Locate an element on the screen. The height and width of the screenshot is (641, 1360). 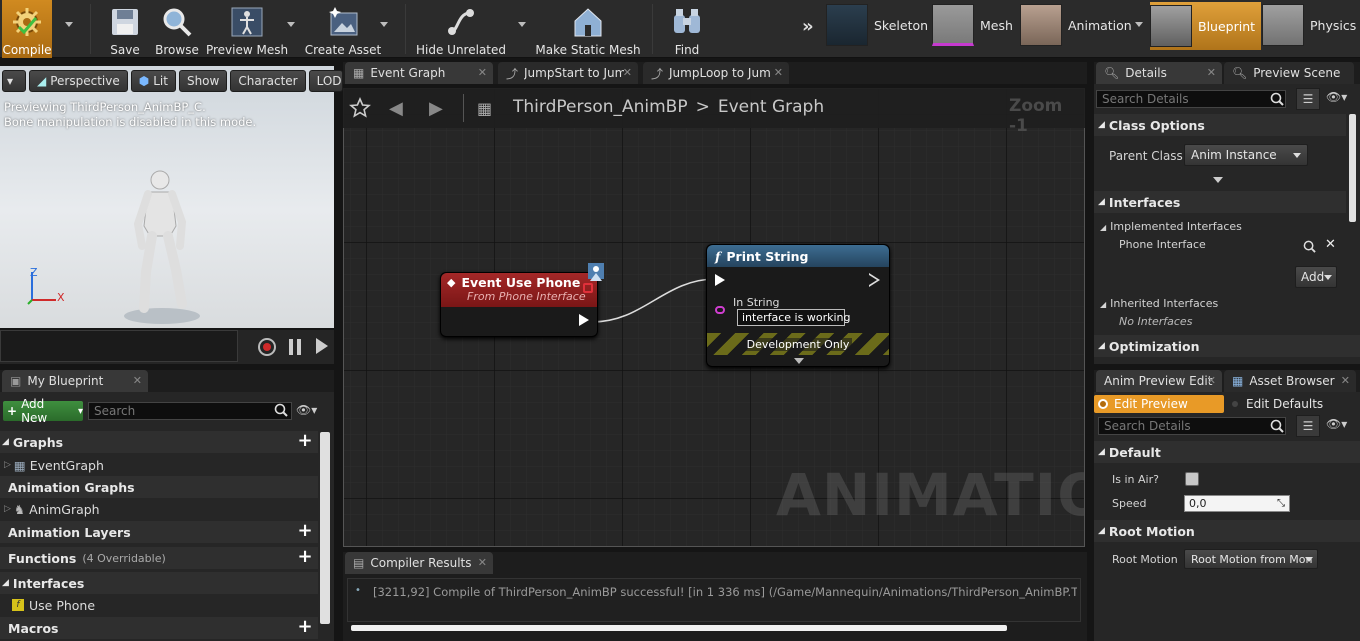
root-motion-mode-dropdown: Root Motion from Mon is located at coordinates (1251, 559).